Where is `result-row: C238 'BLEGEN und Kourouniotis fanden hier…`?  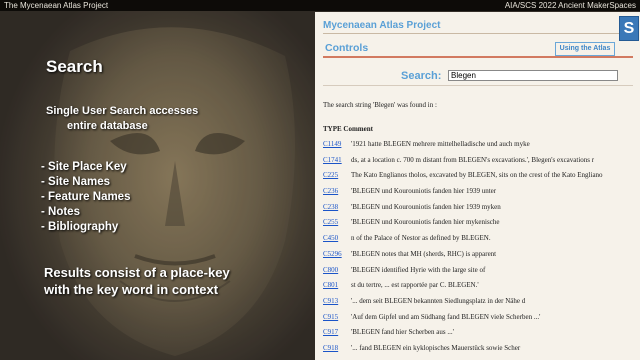 result-row: C238 'BLEGEN und Kourouniotis fanden hier… is located at coordinates (480, 211).